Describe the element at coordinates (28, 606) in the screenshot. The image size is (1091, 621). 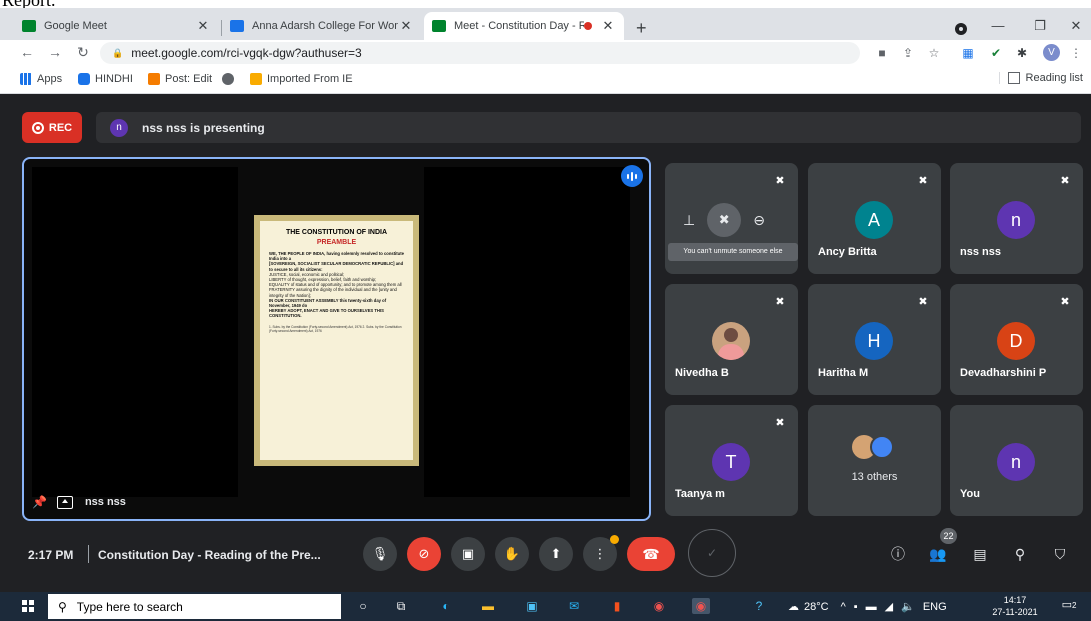
I see `windows-start-button` at that location.